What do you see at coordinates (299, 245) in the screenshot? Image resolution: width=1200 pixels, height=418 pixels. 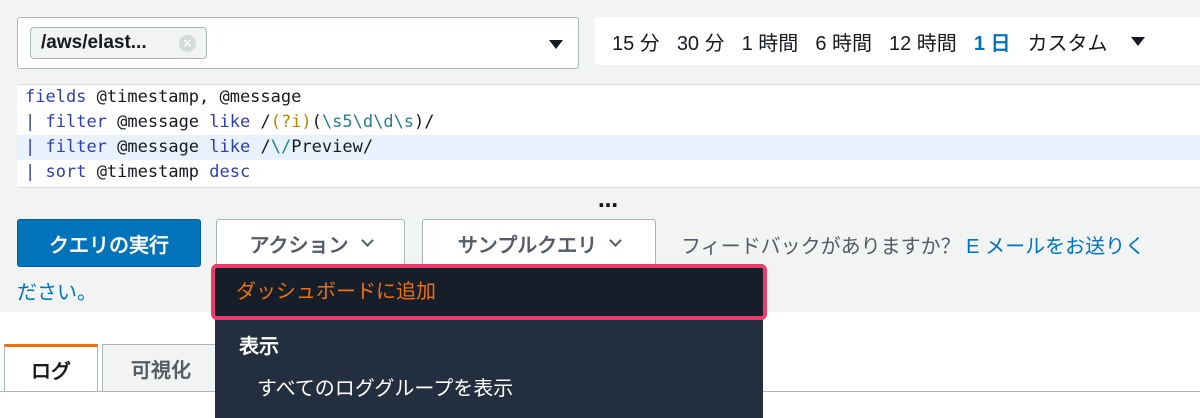 I see `actions-button-label: アクション` at bounding box center [299, 245].